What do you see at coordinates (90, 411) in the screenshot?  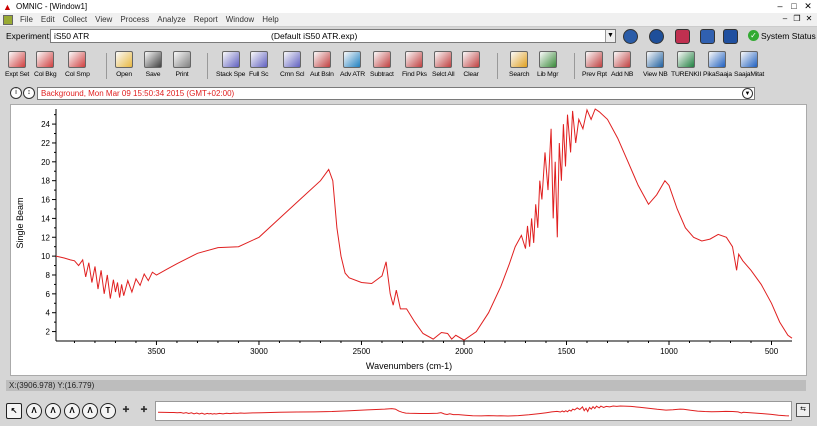 I see `peak-label-icon: Λ` at bounding box center [90, 411].